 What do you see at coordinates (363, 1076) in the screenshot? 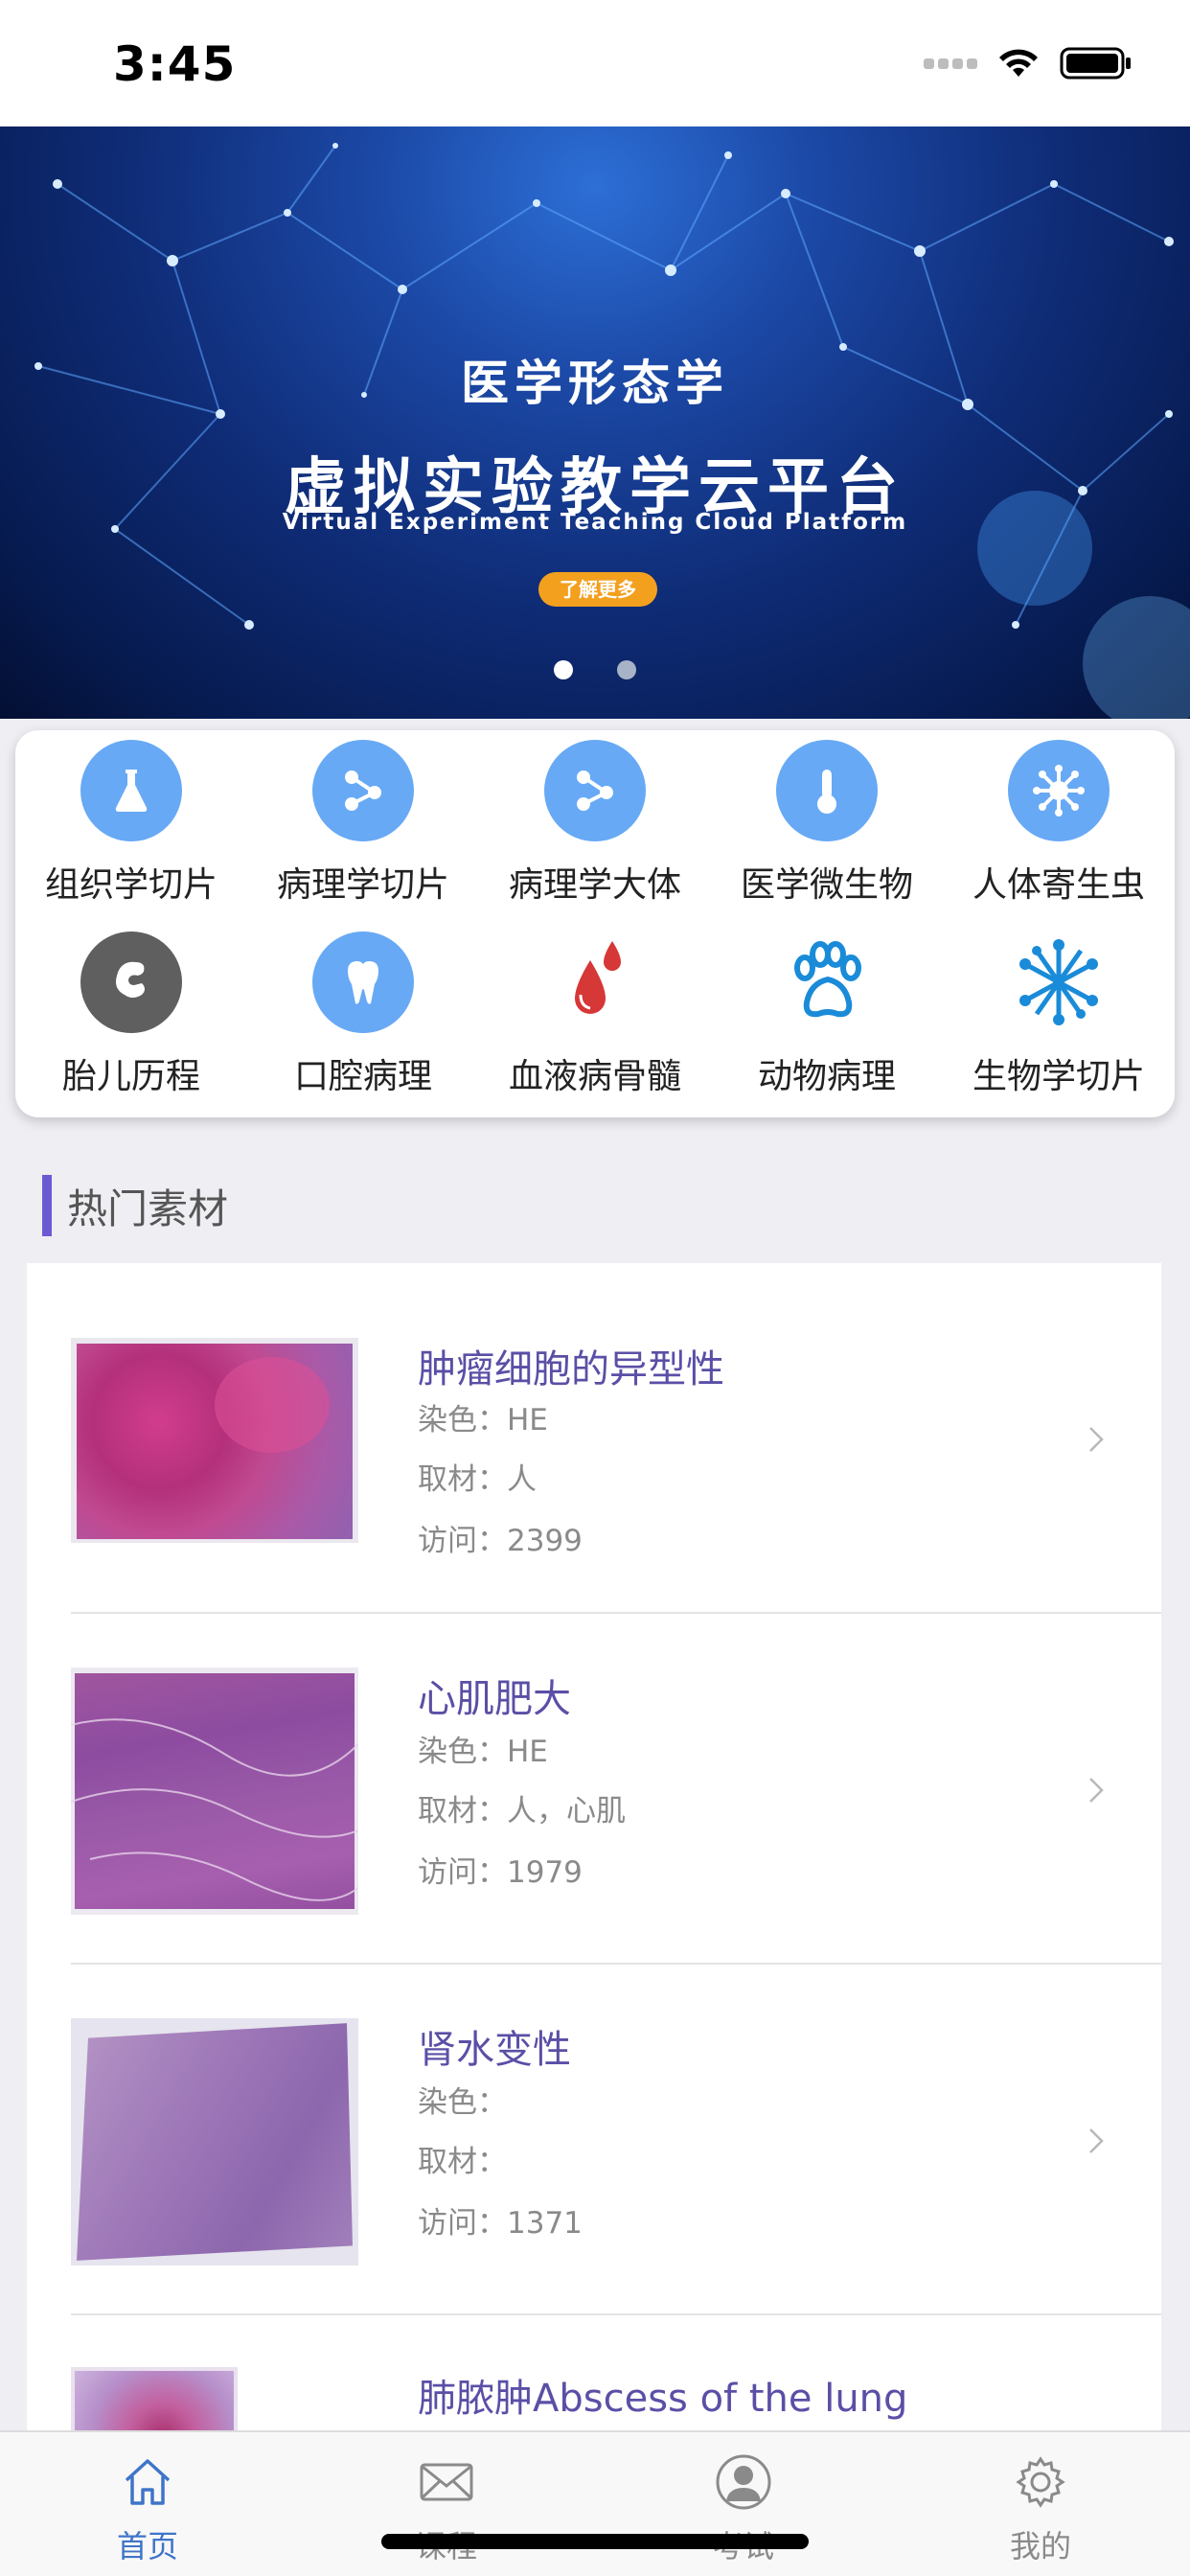
I see `category-label: 口腔病理` at bounding box center [363, 1076].